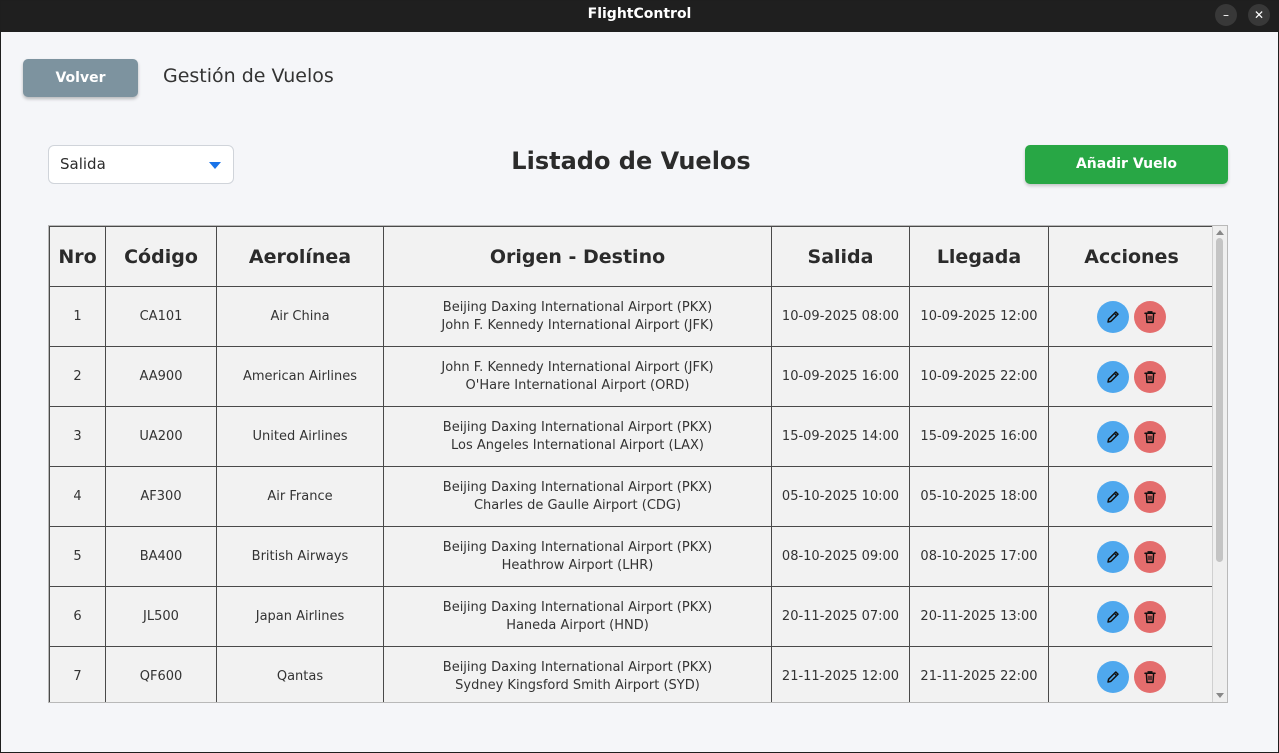  What do you see at coordinates (77, 496) in the screenshot?
I see `cell-nro: 4` at bounding box center [77, 496].